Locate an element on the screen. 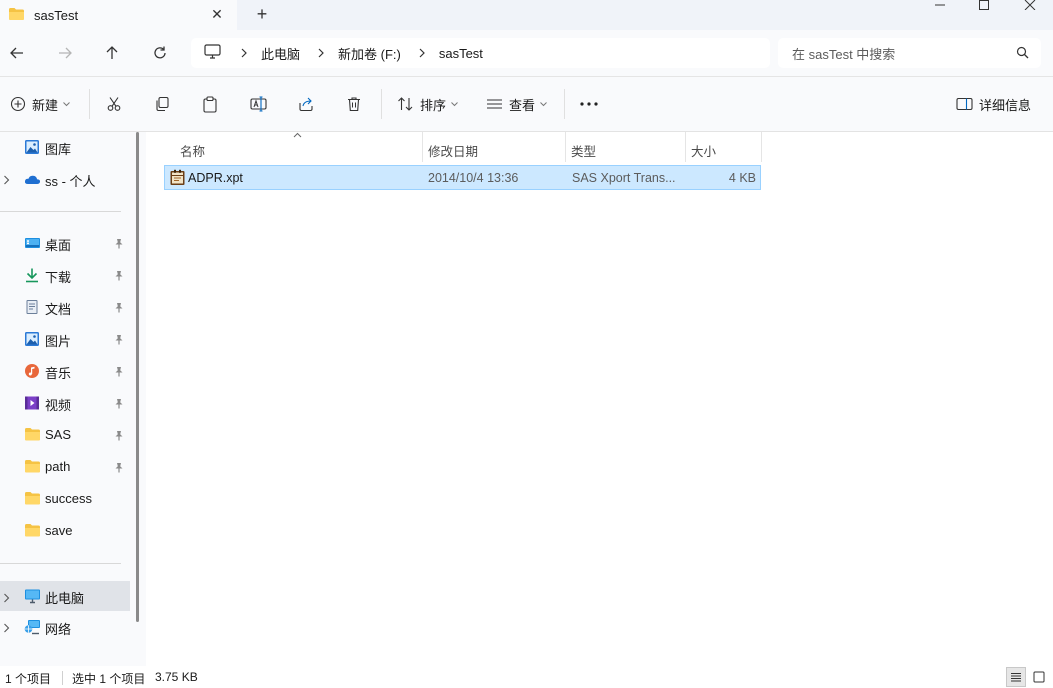 The image size is (1053, 688). tab-sastest: sasTest ✕ is located at coordinates (118, 15).